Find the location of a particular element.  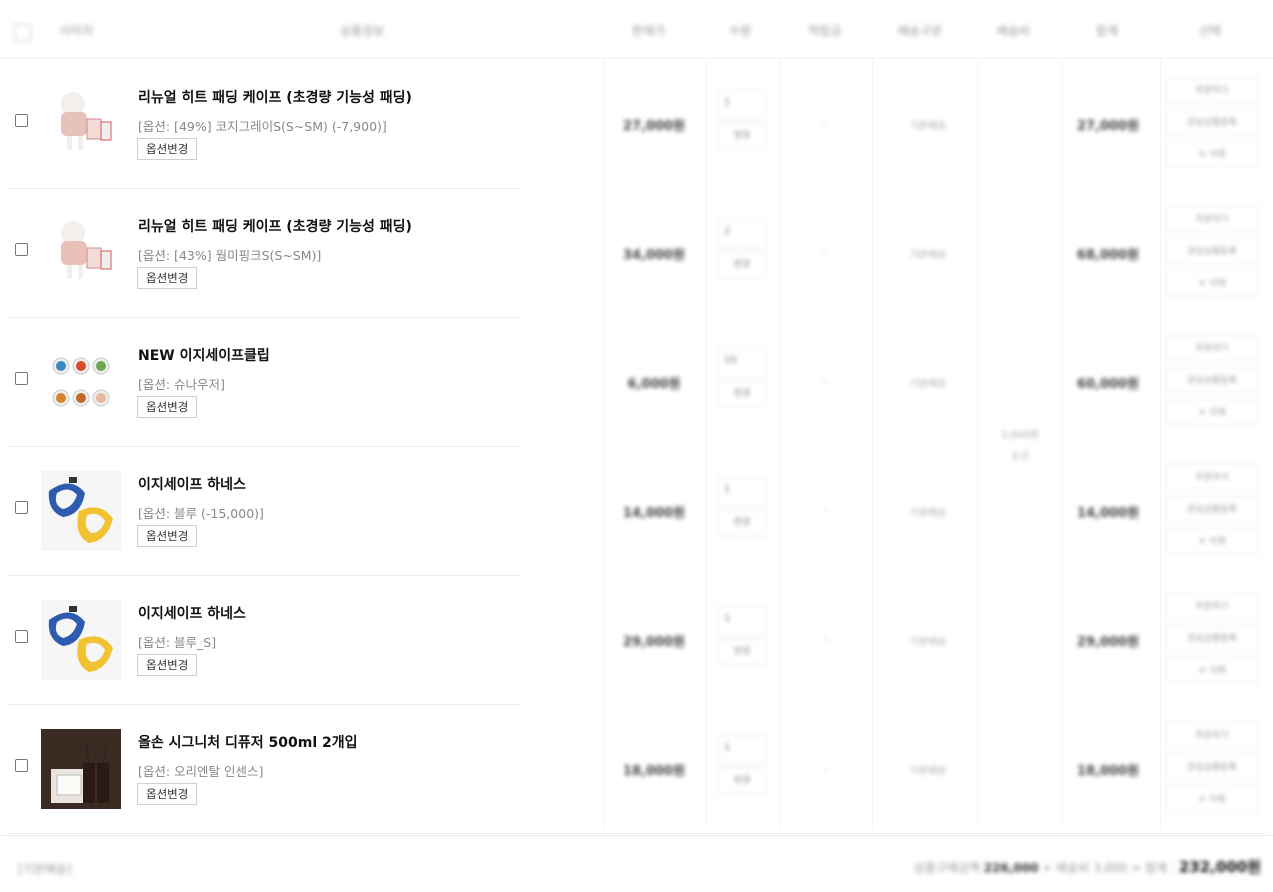

row-total: 29,000원 is located at coordinates (1108, 642).